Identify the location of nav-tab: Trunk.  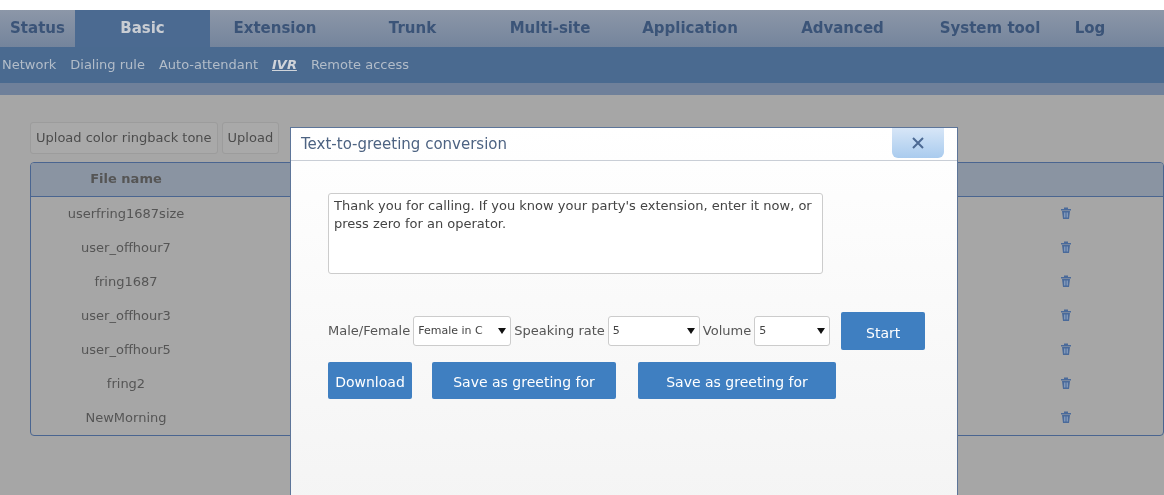
(412, 28).